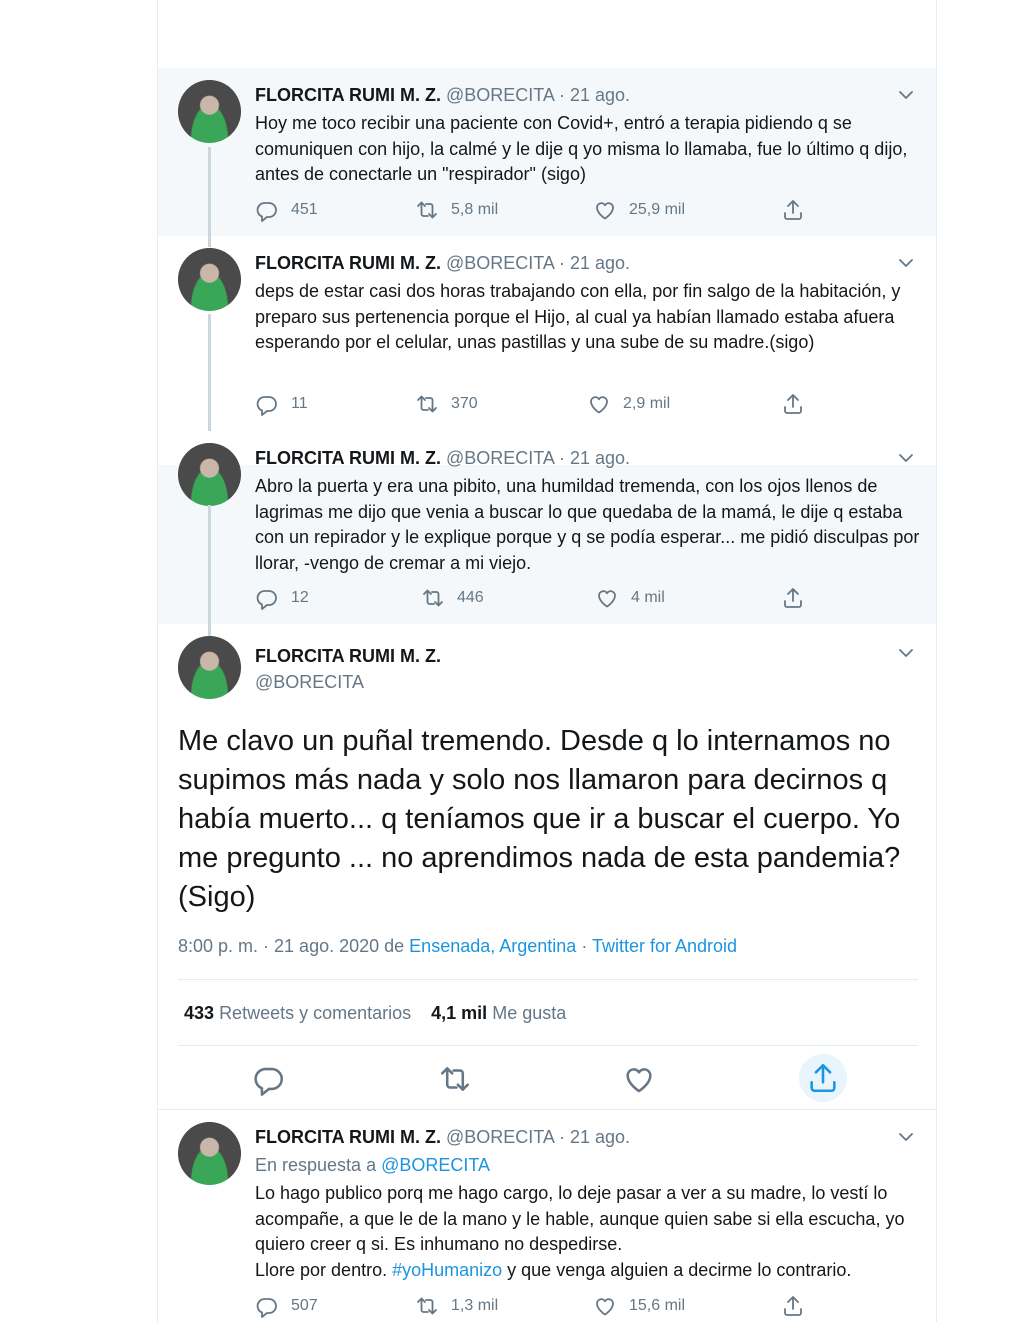 The image size is (1024, 1322). Describe the element at coordinates (286, 210) in the screenshot. I see `reply-button: 451` at that location.